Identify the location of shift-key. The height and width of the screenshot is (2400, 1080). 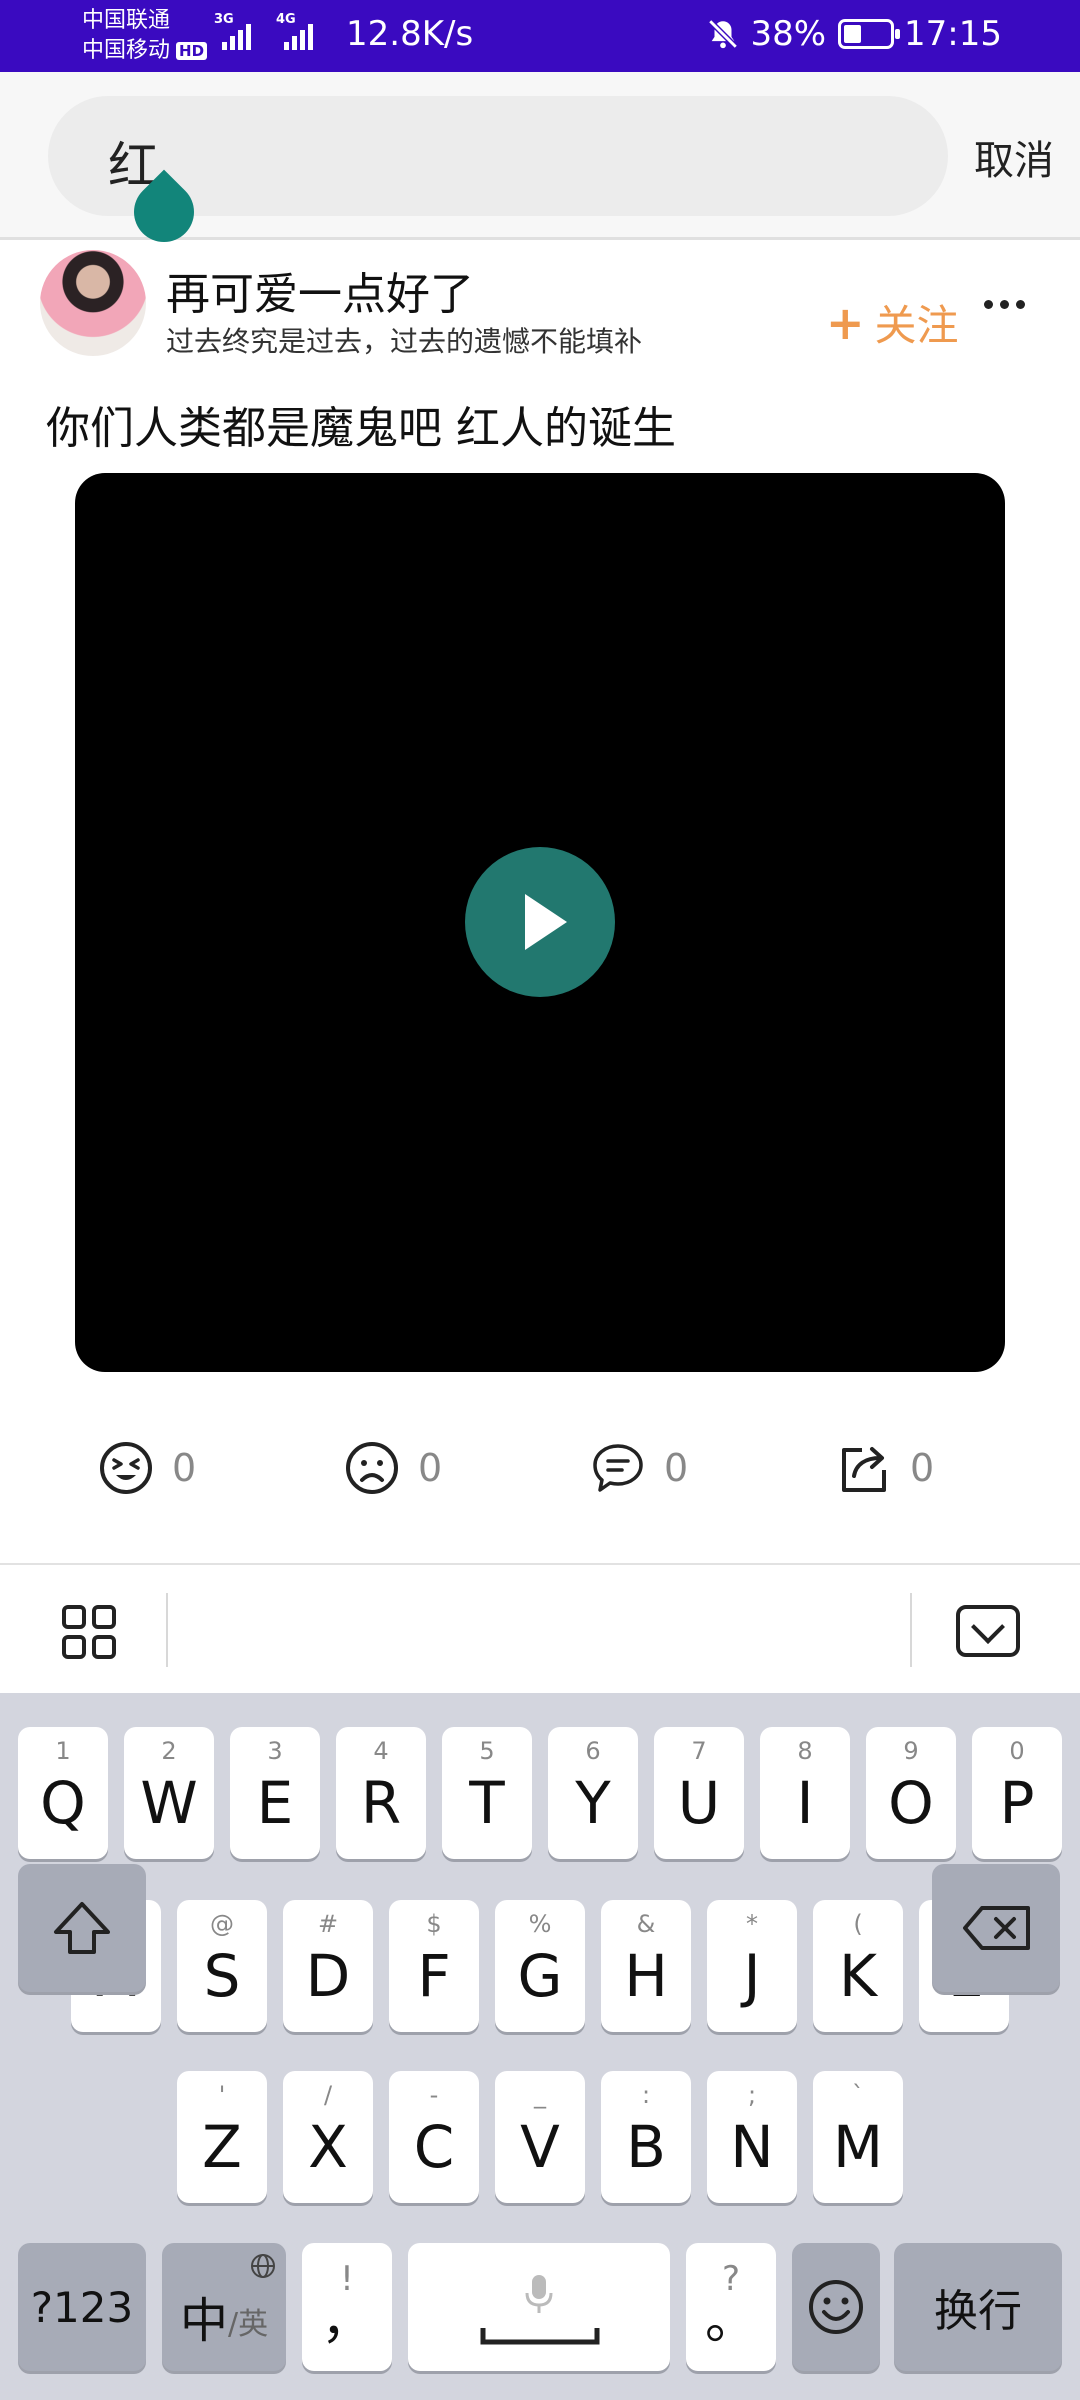
(82, 1928).